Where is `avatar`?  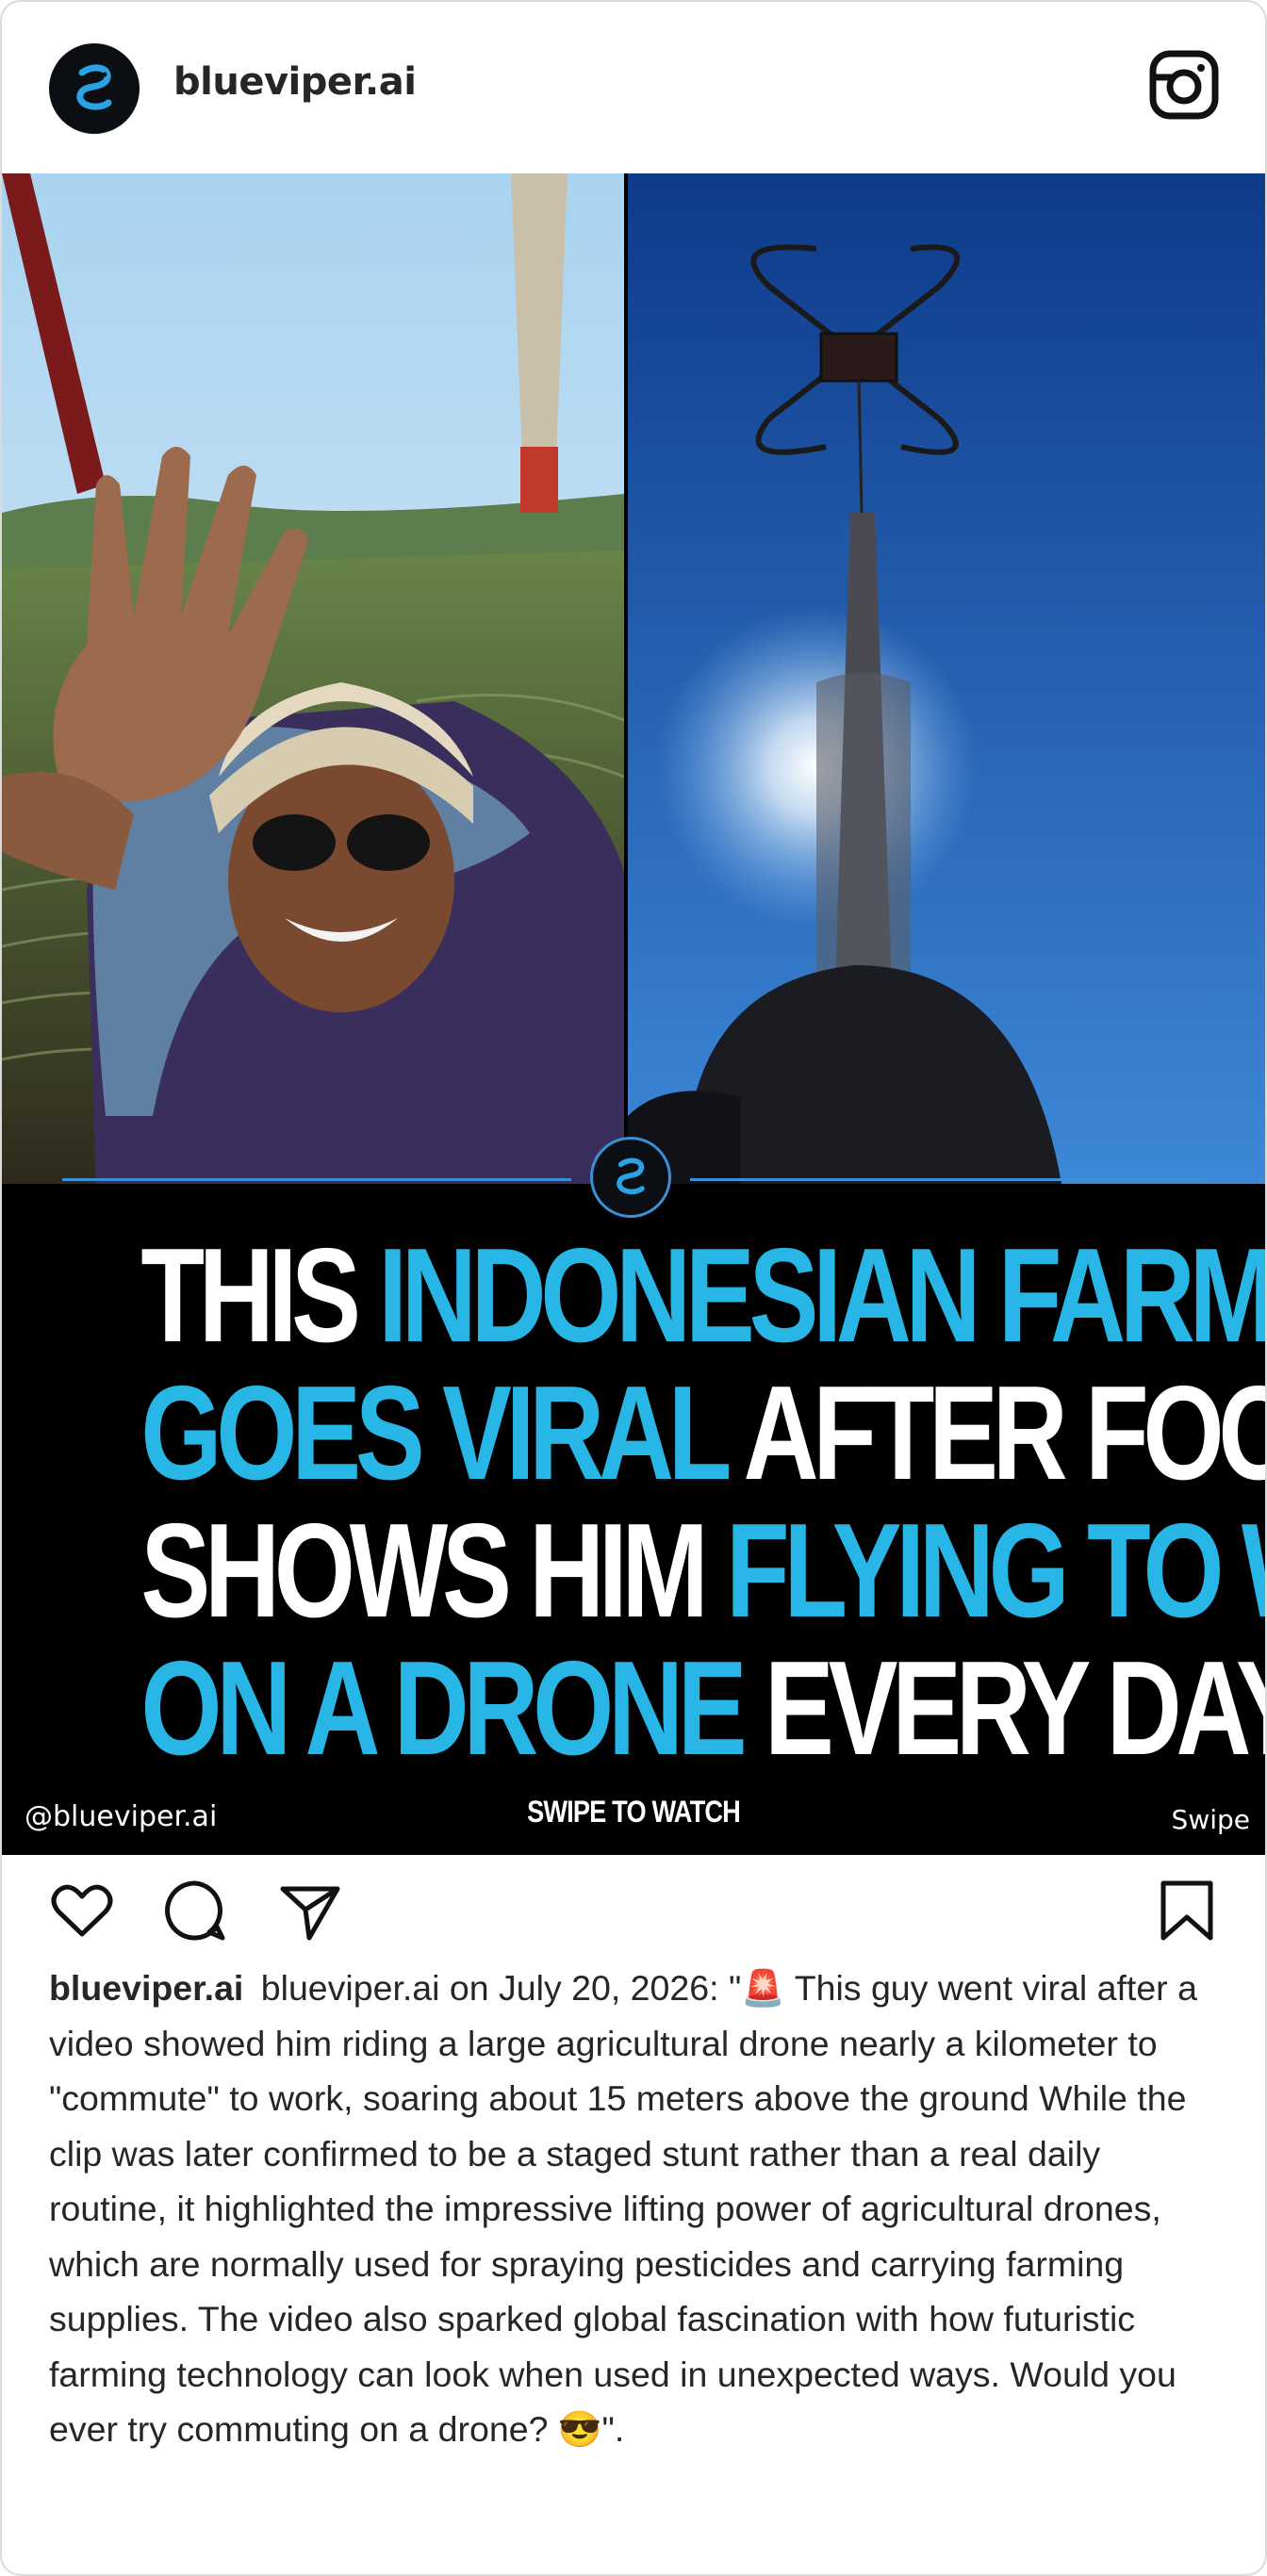 avatar is located at coordinates (94, 88).